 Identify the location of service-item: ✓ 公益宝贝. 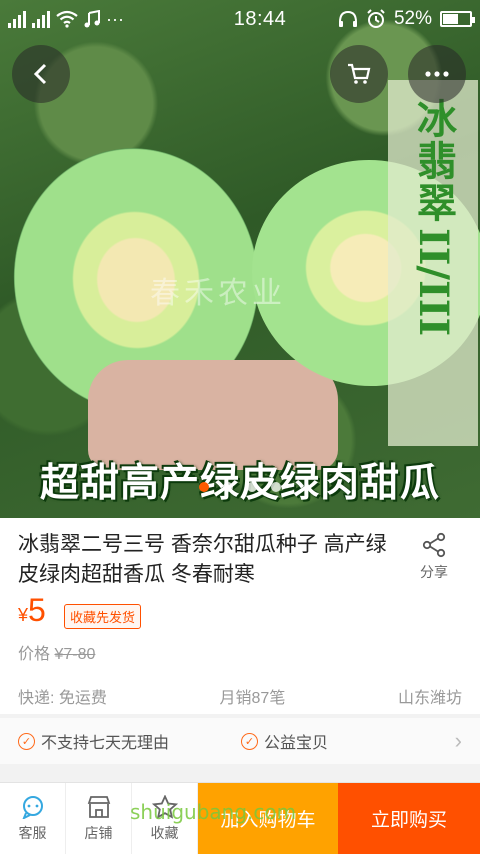
(284, 741).